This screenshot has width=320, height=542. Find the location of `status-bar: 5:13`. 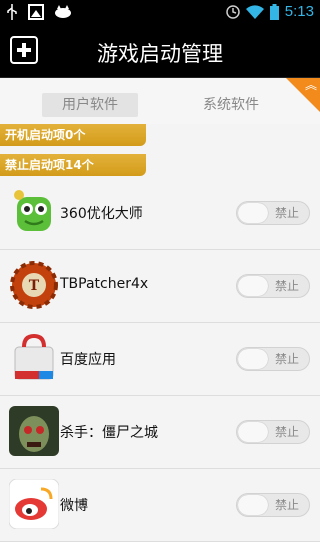

status-bar: 5:13 is located at coordinates (160, 12).